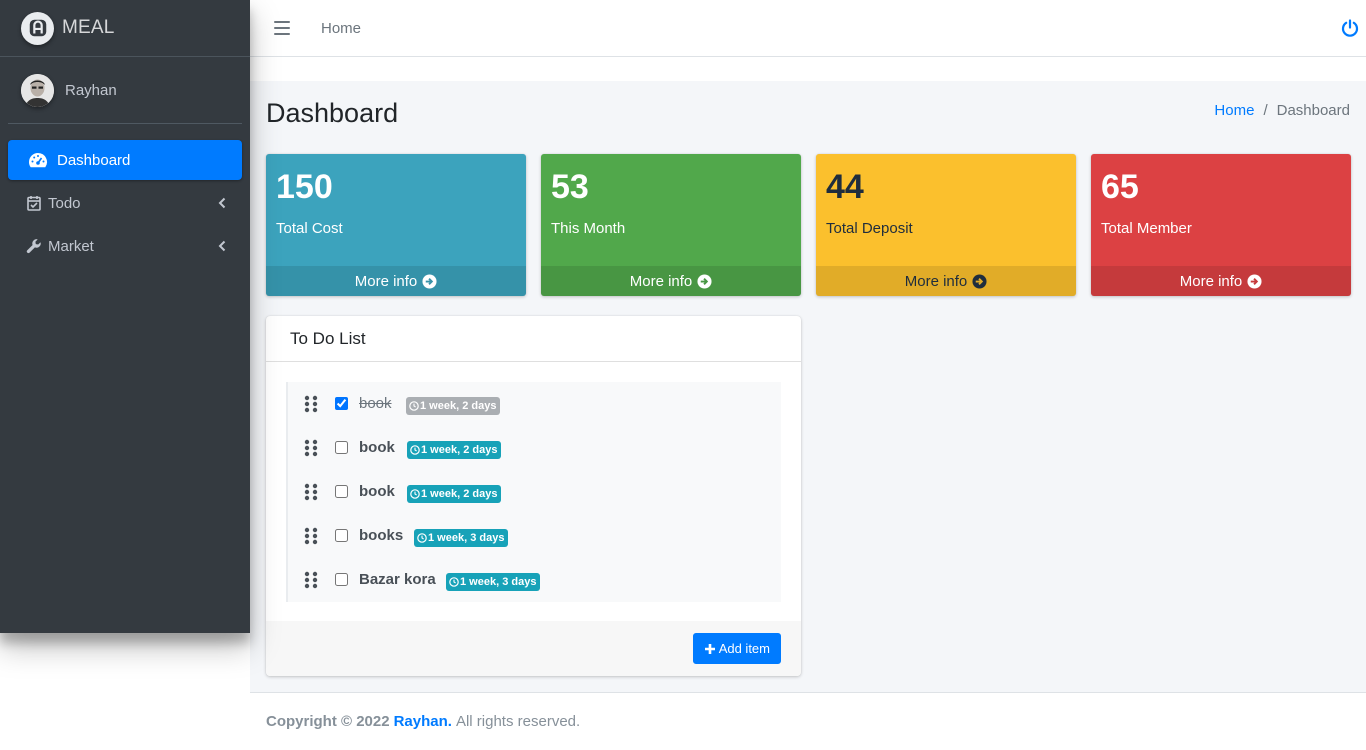 This screenshot has width=1366, height=750. I want to click on power-icon, so click(1350, 28).